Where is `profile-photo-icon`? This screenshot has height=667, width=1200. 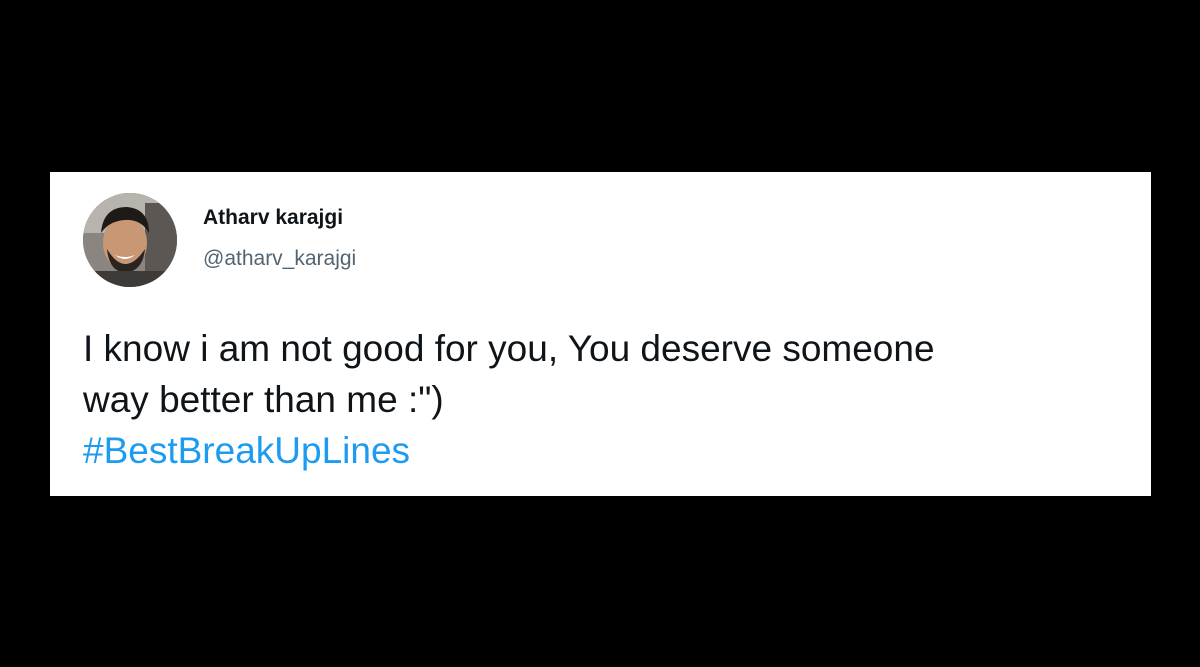 profile-photo-icon is located at coordinates (130, 240).